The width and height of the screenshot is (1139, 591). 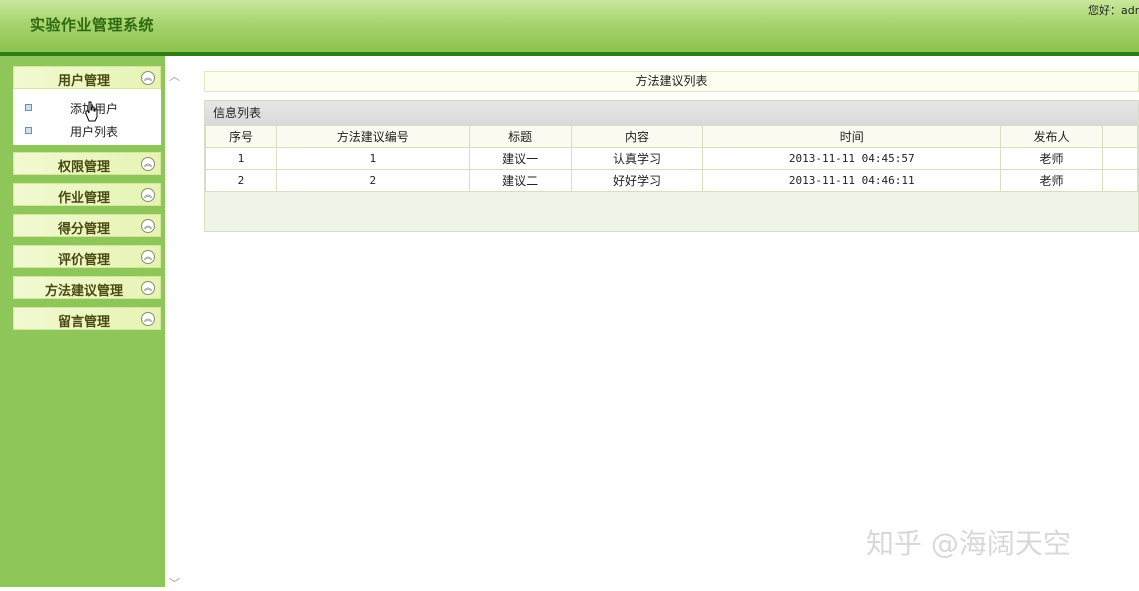 What do you see at coordinates (174, 583) in the screenshot?
I see `scroll-down-icon: ﹀` at bounding box center [174, 583].